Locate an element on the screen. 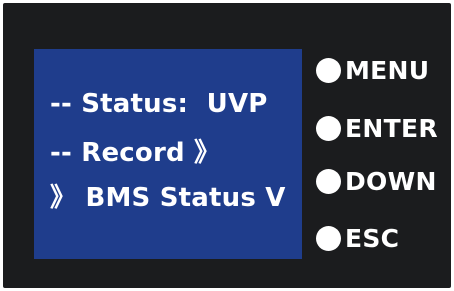 Image resolution: width=454 pixels, height=291 pixels. status-line: -- Status: UVP is located at coordinates (159, 104).